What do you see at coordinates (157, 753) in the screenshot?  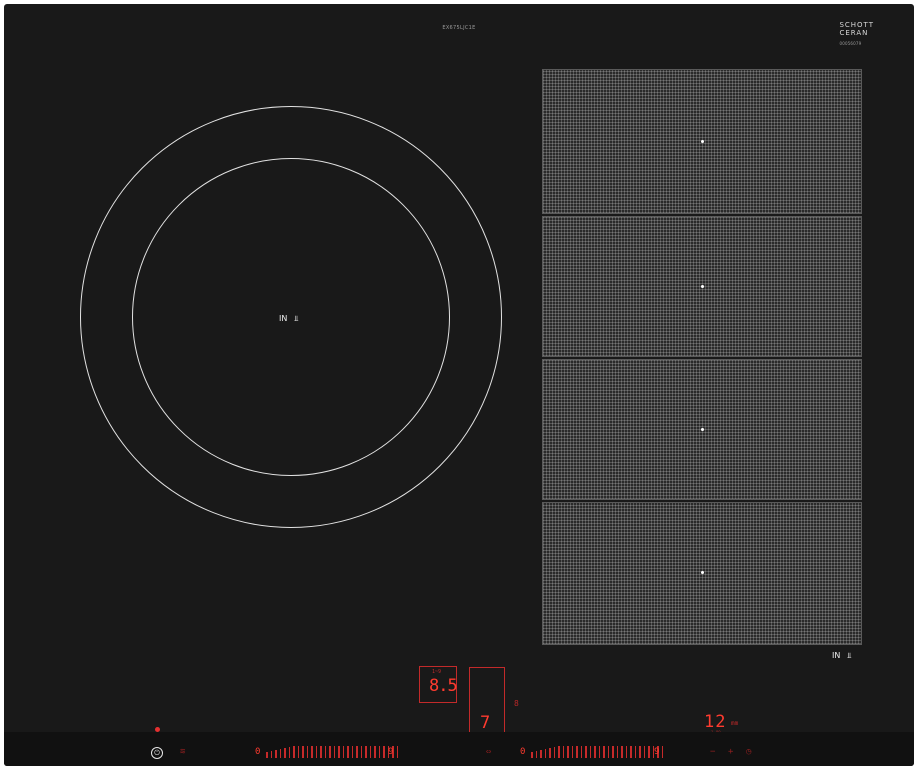 I see `power-icon: ⏻` at bounding box center [157, 753].